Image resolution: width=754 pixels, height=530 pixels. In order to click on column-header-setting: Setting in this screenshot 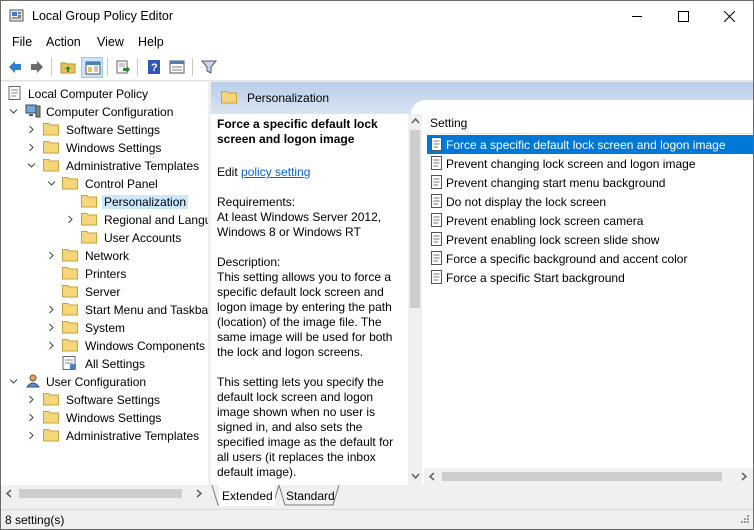, I will do `click(448, 123)`.